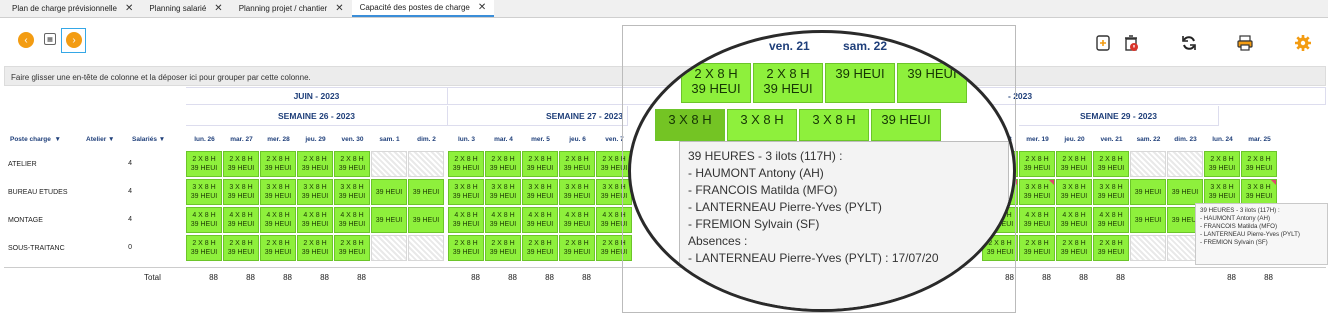 This screenshot has width=1328, height=321. I want to click on refresh-icon, so click(1189, 43).